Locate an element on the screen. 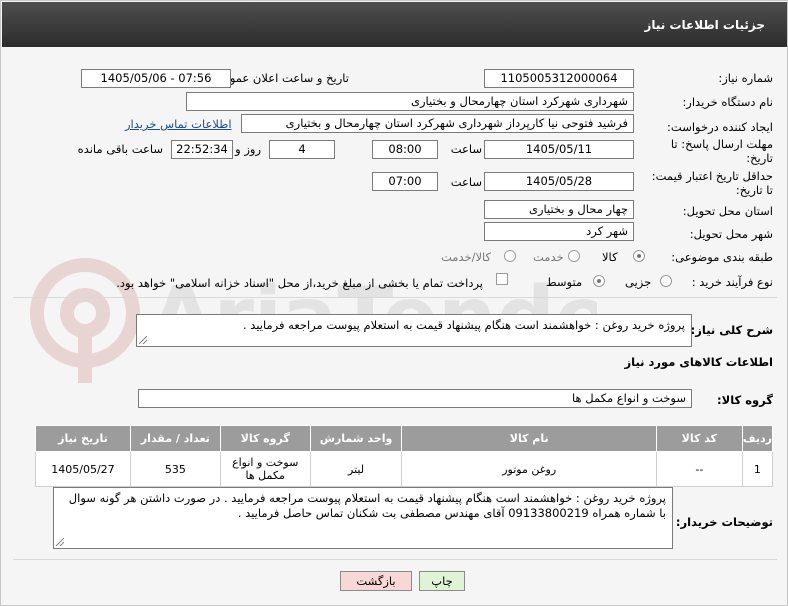 The image size is (788, 606). need-number-field: 1105005312000064 is located at coordinates (559, 78).